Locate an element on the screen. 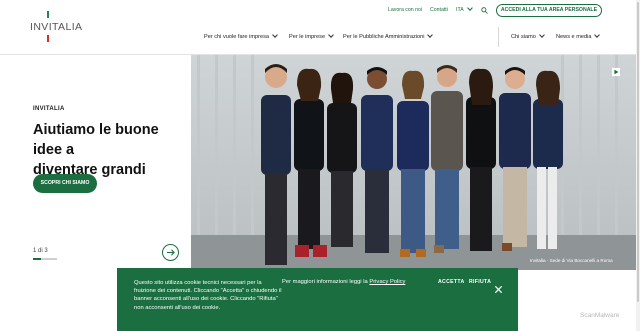  language-value: ITA is located at coordinates (460, 10).